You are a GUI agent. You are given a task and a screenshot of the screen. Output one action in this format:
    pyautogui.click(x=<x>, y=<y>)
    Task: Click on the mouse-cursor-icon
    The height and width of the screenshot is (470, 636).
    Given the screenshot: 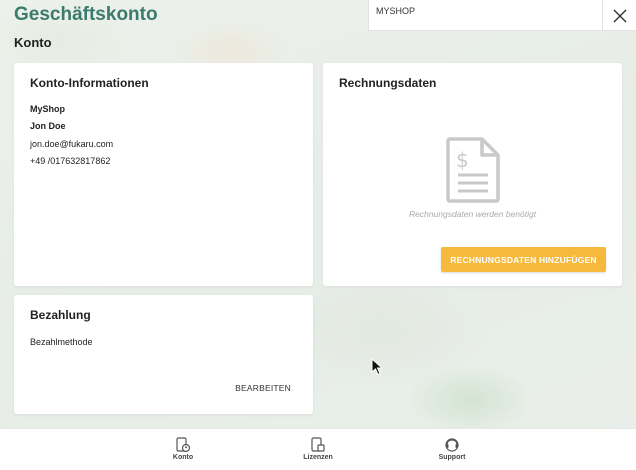 What is the action you would take?
    pyautogui.click(x=377, y=367)
    